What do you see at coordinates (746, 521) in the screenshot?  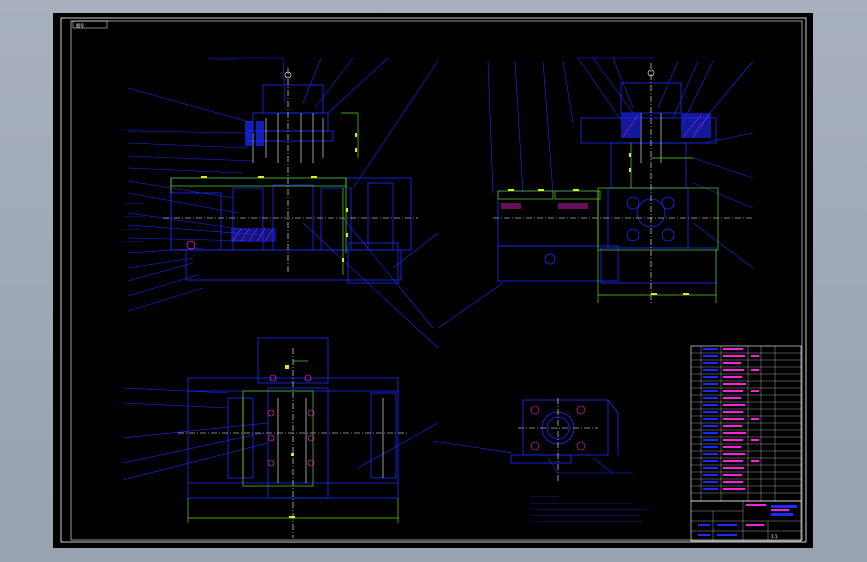 I see `title-block: 1:1` at bounding box center [746, 521].